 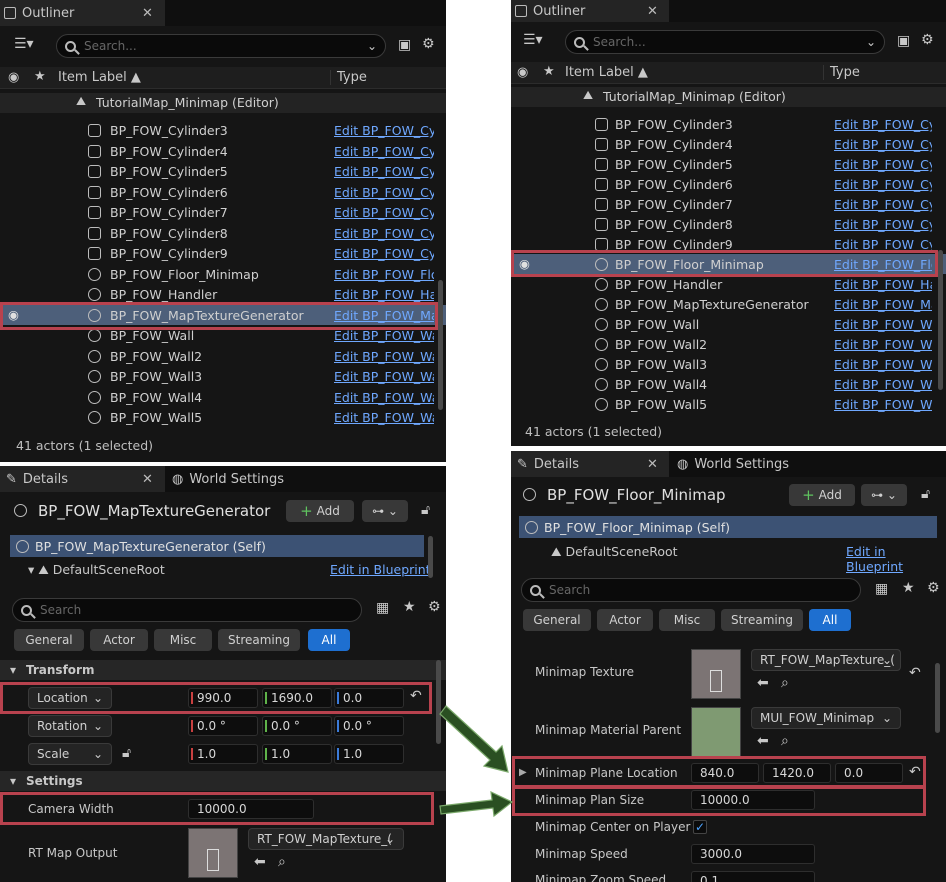 What do you see at coordinates (476, 804) in the screenshot?
I see `arrow-right` at bounding box center [476, 804].